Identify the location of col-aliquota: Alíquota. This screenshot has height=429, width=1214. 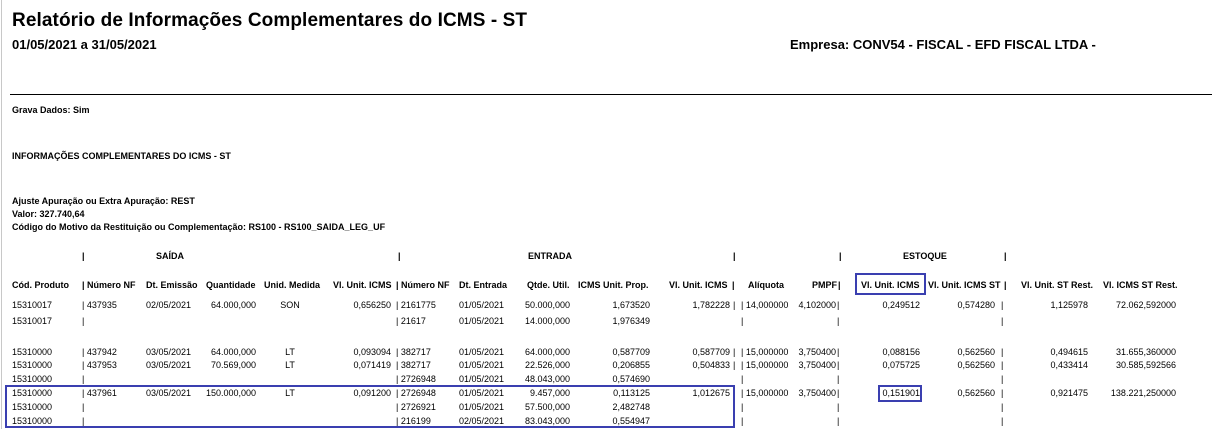
(766, 285).